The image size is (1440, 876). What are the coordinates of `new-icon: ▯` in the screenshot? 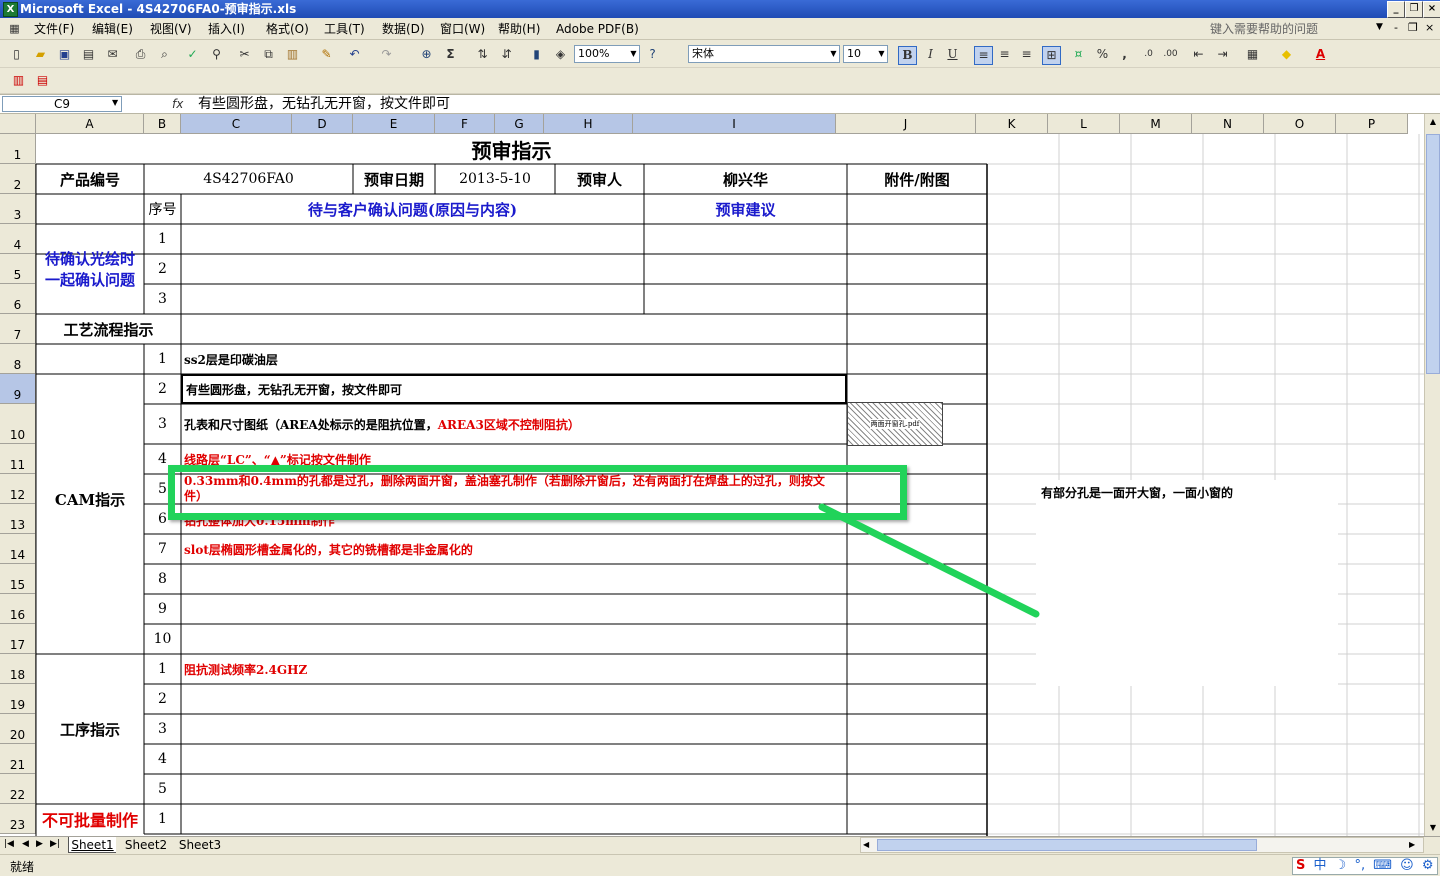 It's located at (16, 54).